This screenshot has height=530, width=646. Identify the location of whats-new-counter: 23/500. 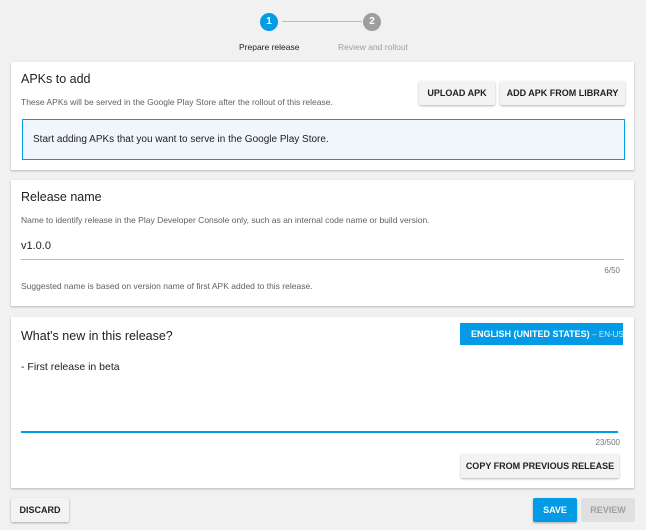
(607, 442).